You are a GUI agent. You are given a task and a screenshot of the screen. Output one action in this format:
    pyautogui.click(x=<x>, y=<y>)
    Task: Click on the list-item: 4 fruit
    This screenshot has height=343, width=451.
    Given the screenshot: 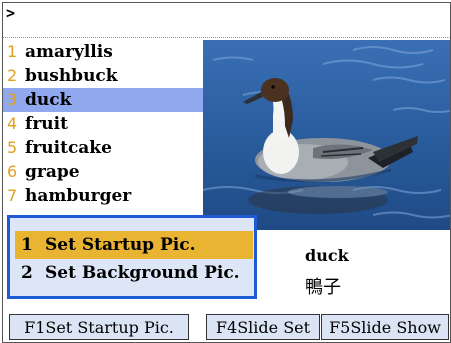 What is the action you would take?
    pyautogui.click(x=103, y=124)
    